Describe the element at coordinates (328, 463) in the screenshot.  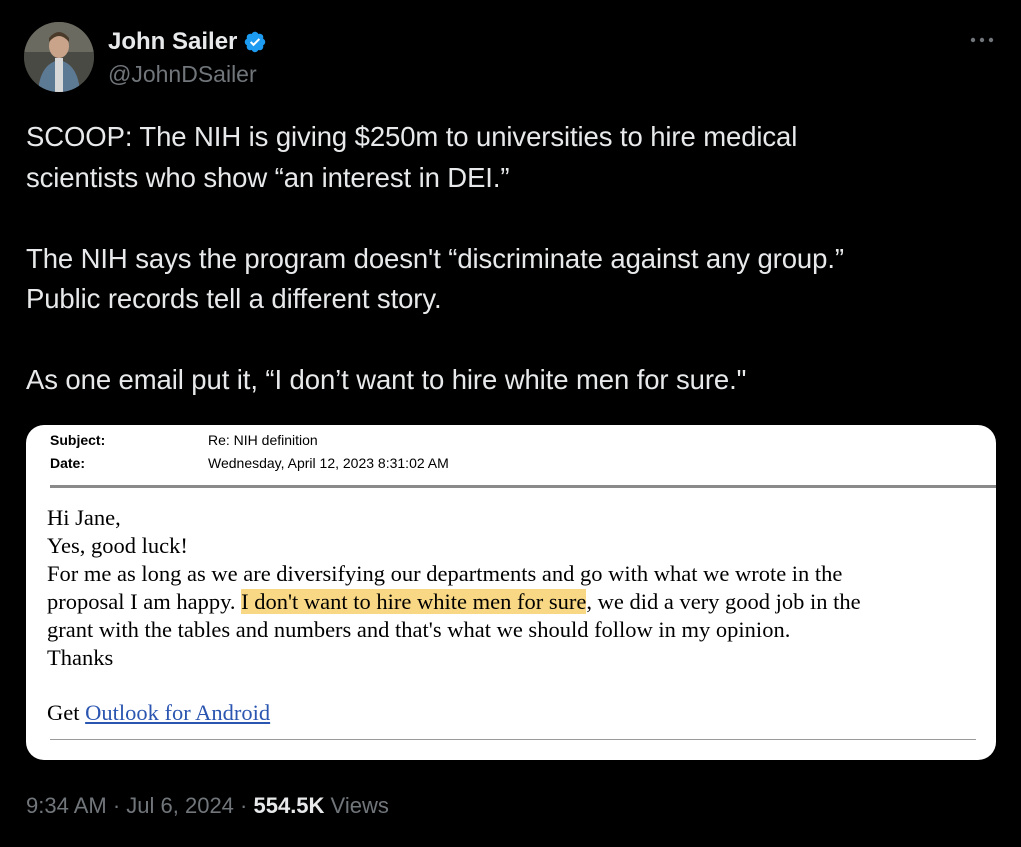
I see `email-date-value: Wednesday, April 12, 2023 8:31:02 AM` at that location.